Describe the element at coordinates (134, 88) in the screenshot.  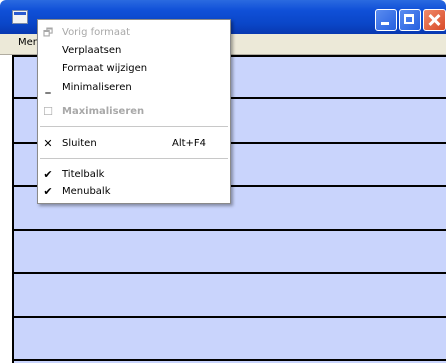
I see `menu-item-minimize: _ Minimaliseren` at that location.